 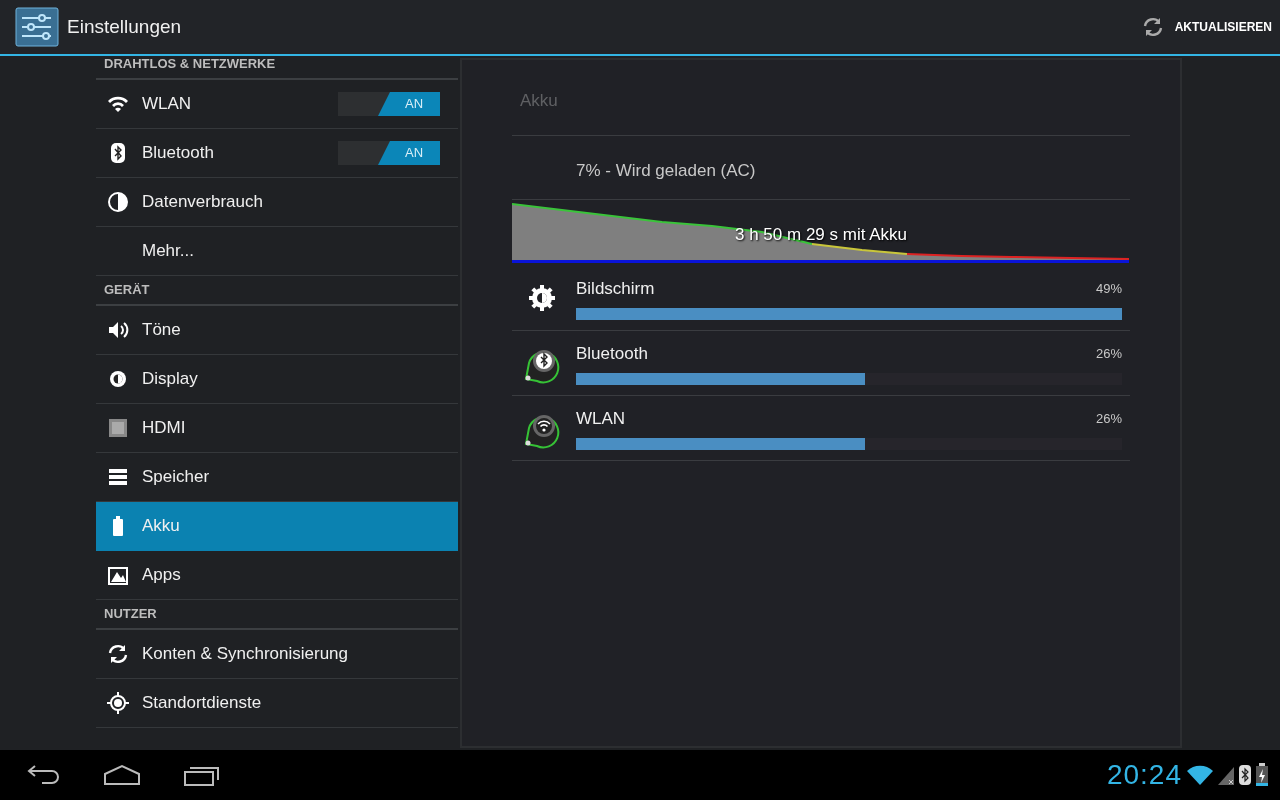 What do you see at coordinates (1262, 775) in the screenshot?
I see `battery-charging-icon` at bounding box center [1262, 775].